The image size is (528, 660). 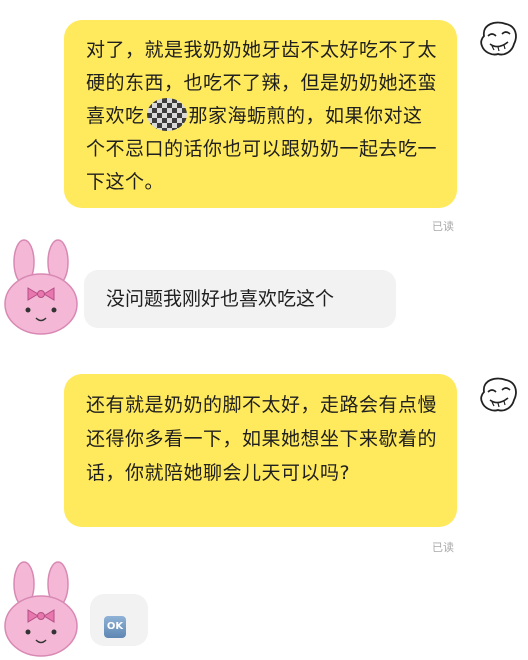 I want to click on other-message-bubble-2: OK, so click(x=119, y=620).